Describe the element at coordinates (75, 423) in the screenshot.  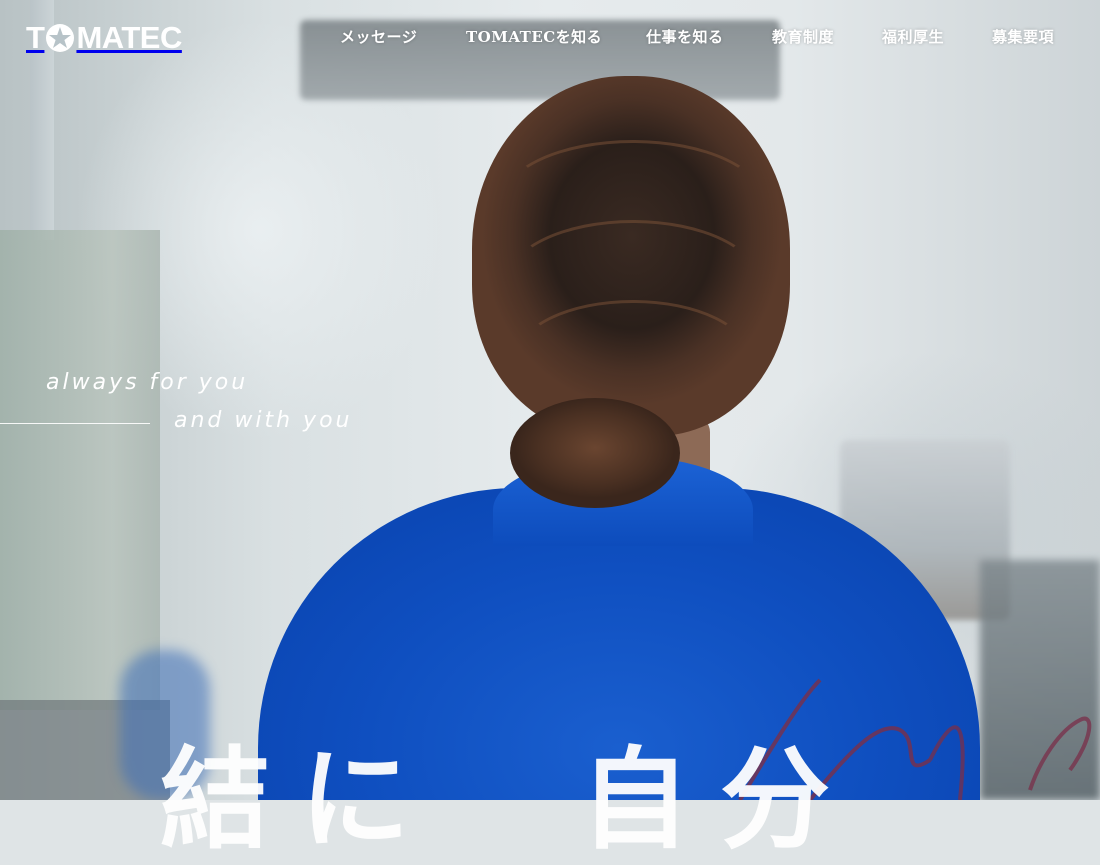
I see `tagline-divider` at that location.